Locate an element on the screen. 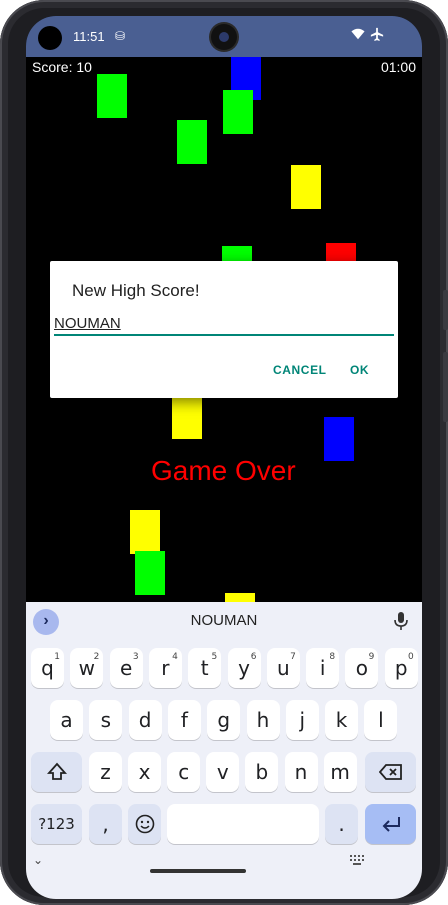  key-p: p0 is located at coordinates (401, 668).